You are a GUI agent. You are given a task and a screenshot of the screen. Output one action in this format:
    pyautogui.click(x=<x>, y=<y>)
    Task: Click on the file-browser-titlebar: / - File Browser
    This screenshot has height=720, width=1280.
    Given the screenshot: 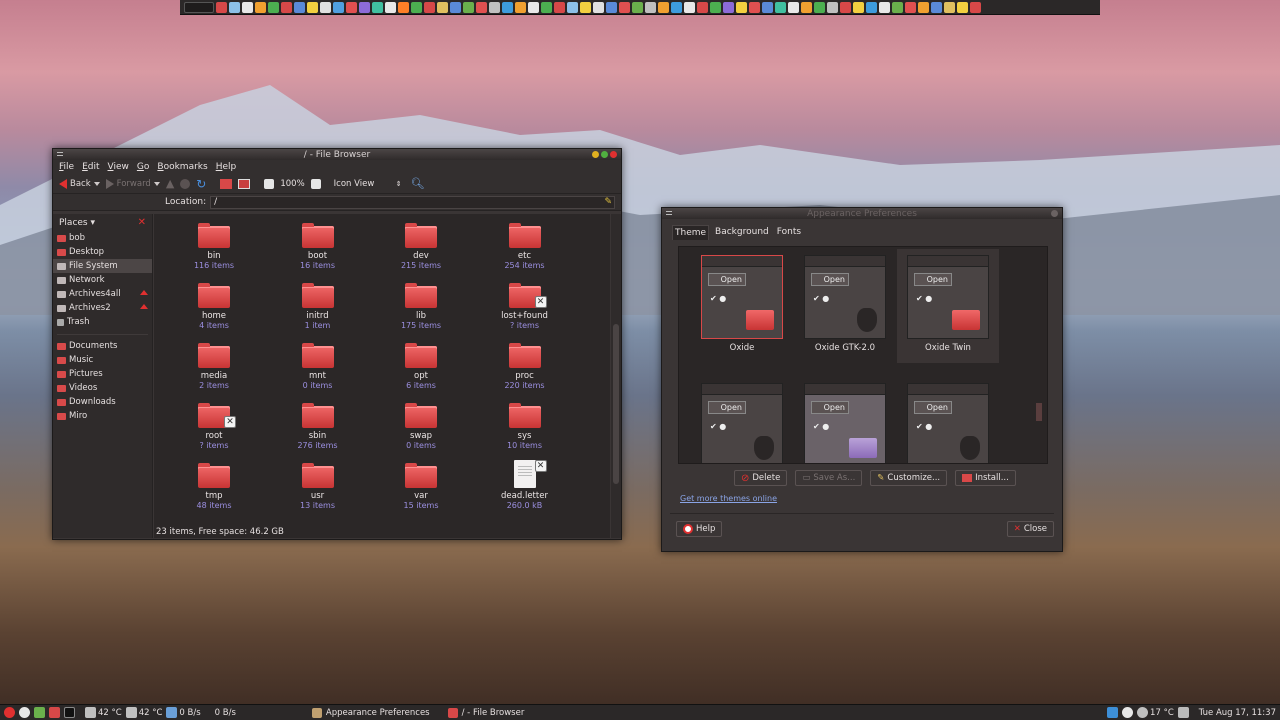 What is the action you would take?
    pyautogui.click(x=337, y=154)
    